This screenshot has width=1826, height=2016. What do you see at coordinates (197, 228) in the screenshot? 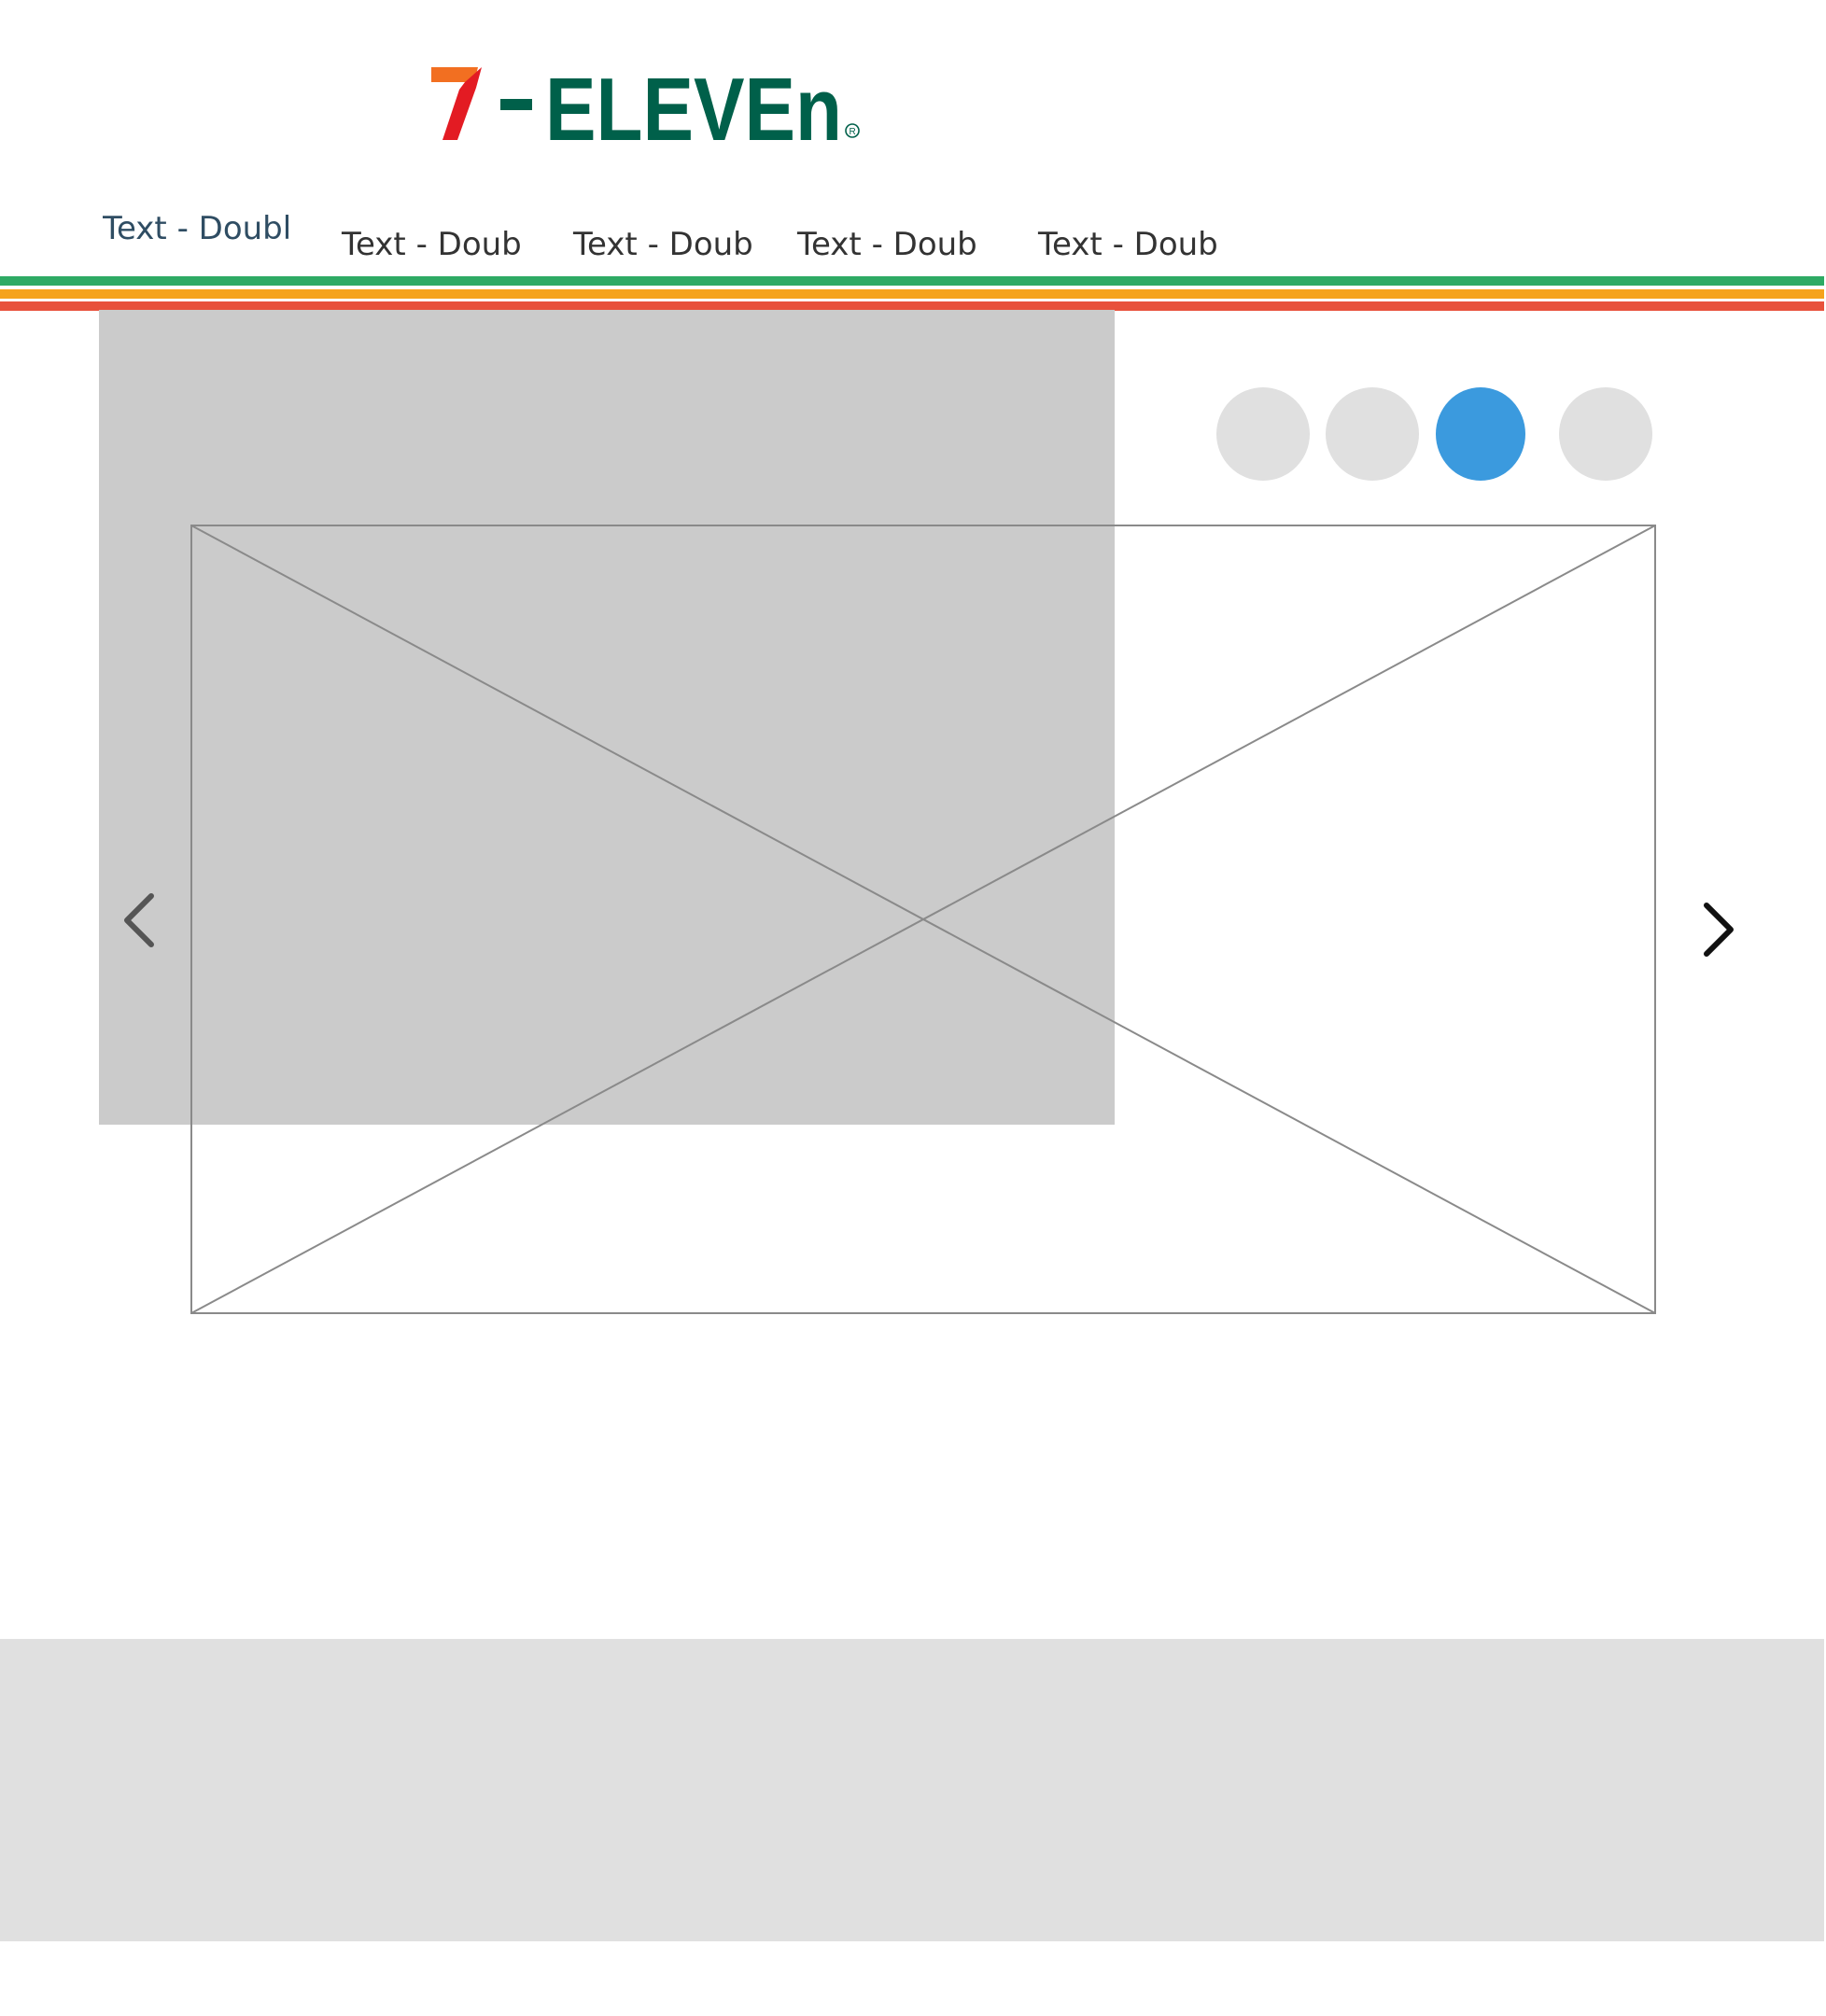
I see `nav-item-label: Text - Doubl` at bounding box center [197, 228].